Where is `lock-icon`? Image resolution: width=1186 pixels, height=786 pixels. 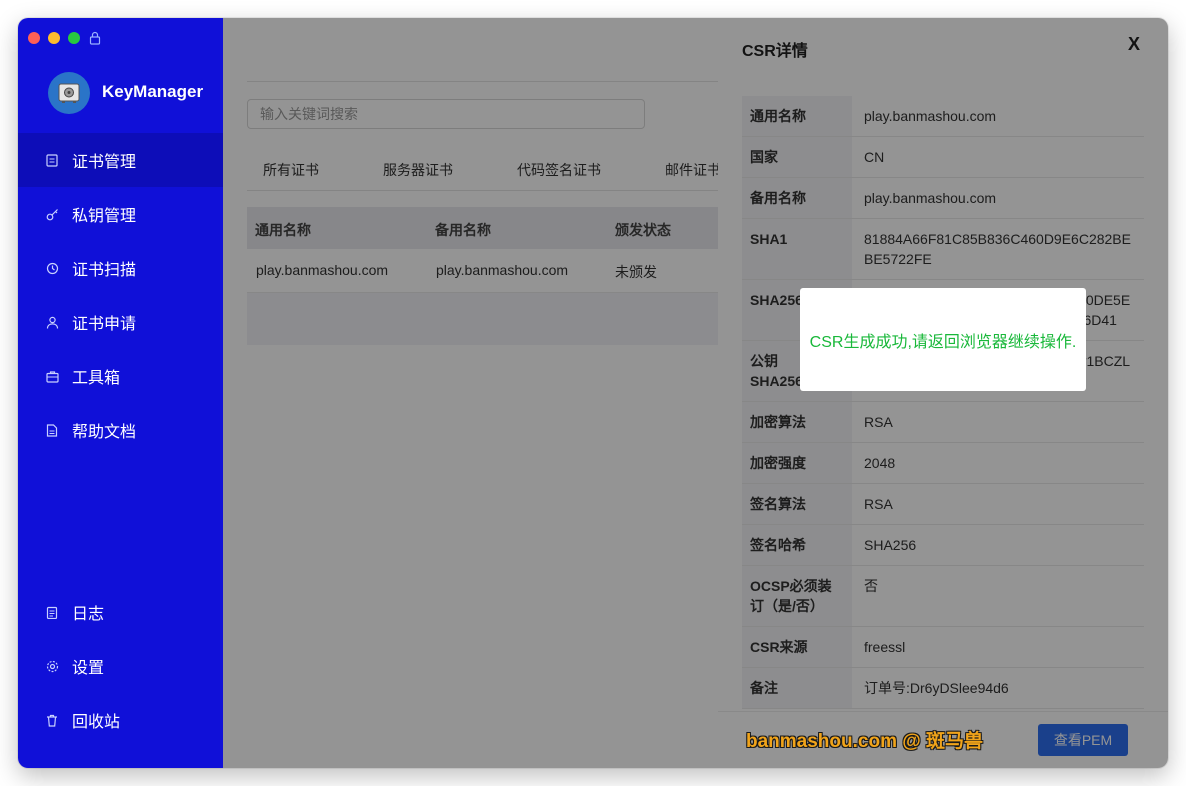
lock-icon is located at coordinates (95, 38).